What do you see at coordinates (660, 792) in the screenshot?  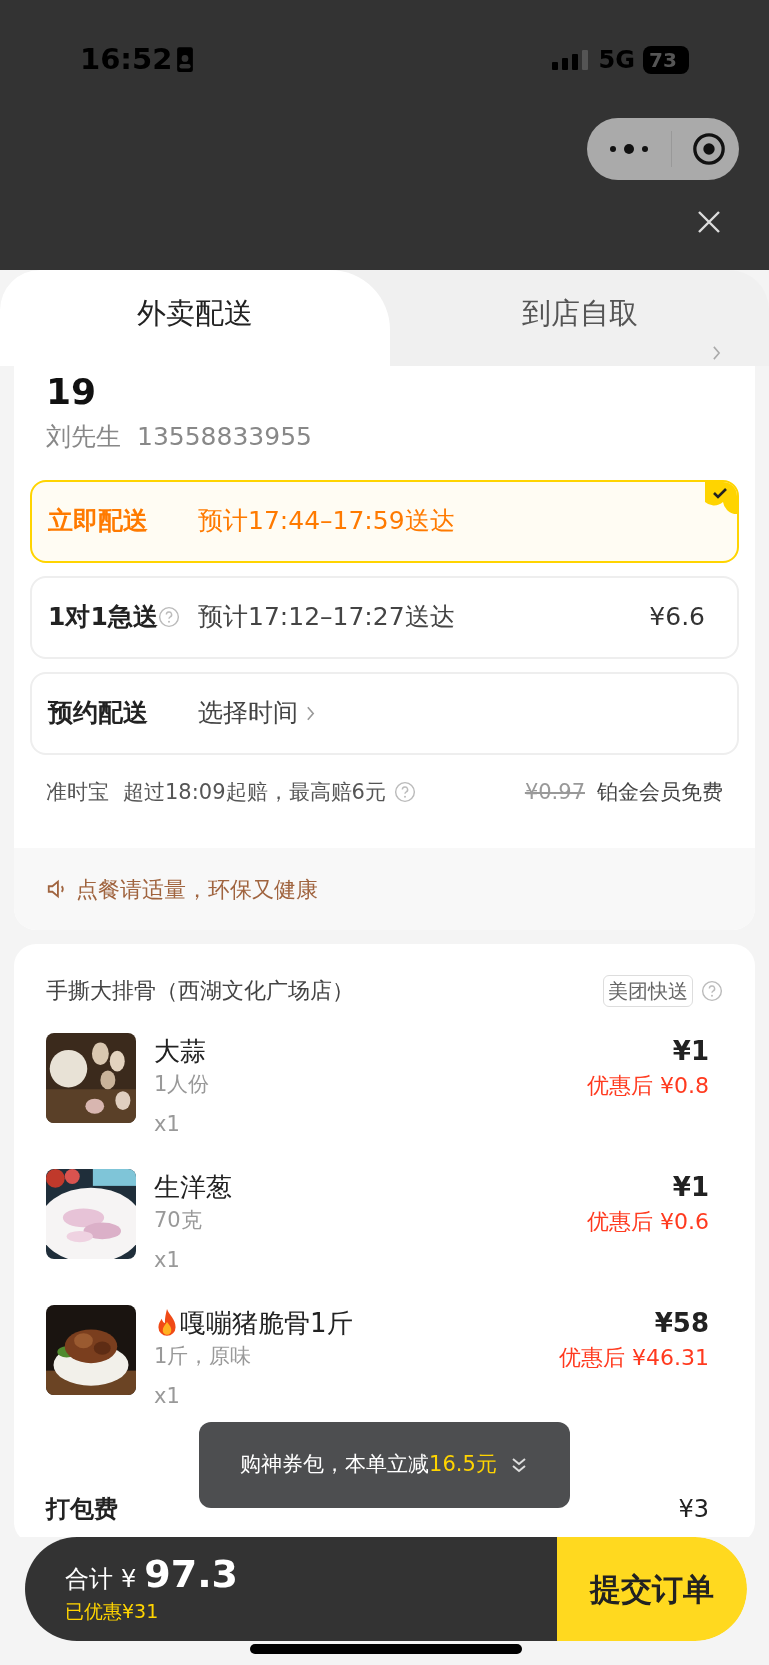 I see `member-note: 铂金会员免费` at bounding box center [660, 792].